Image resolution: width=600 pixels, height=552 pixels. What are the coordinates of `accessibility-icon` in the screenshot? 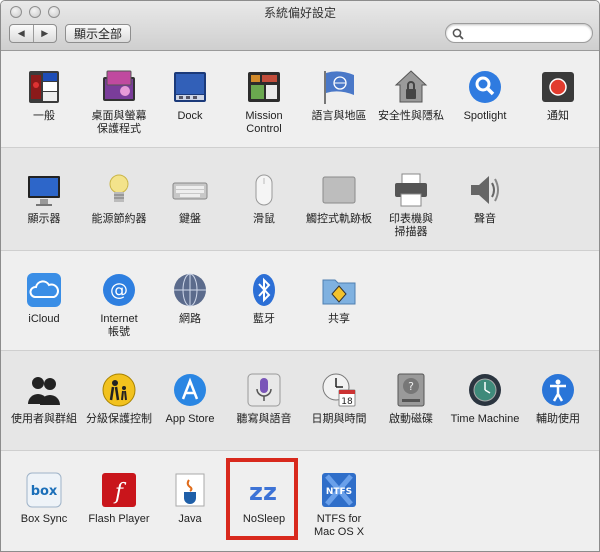 It's located at (558, 390).